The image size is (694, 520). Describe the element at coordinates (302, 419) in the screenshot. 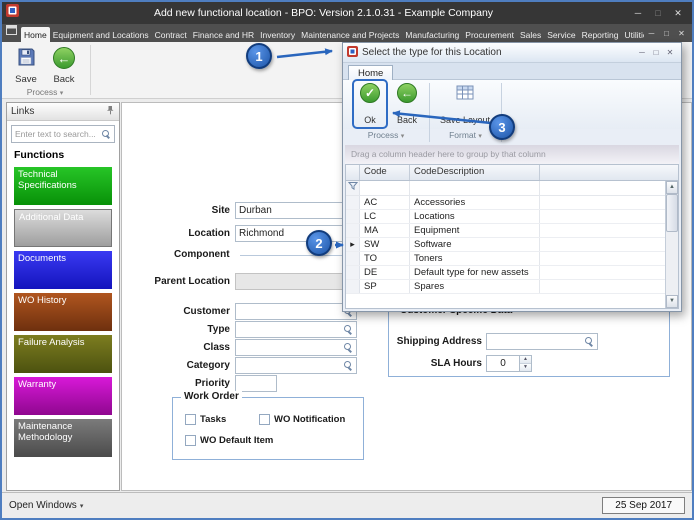

I see `wo-notification-checkbox: WO Notification` at that location.